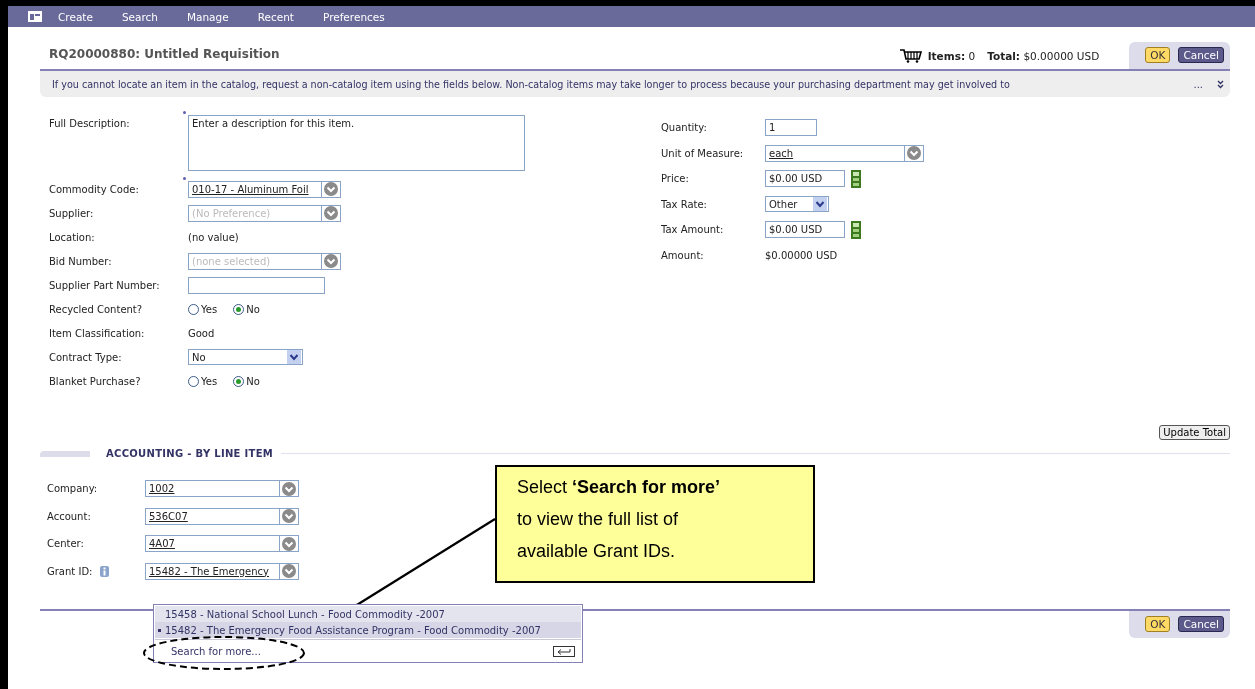  What do you see at coordinates (910, 56) in the screenshot?
I see `cart-icon` at bounding box center [910, 56].